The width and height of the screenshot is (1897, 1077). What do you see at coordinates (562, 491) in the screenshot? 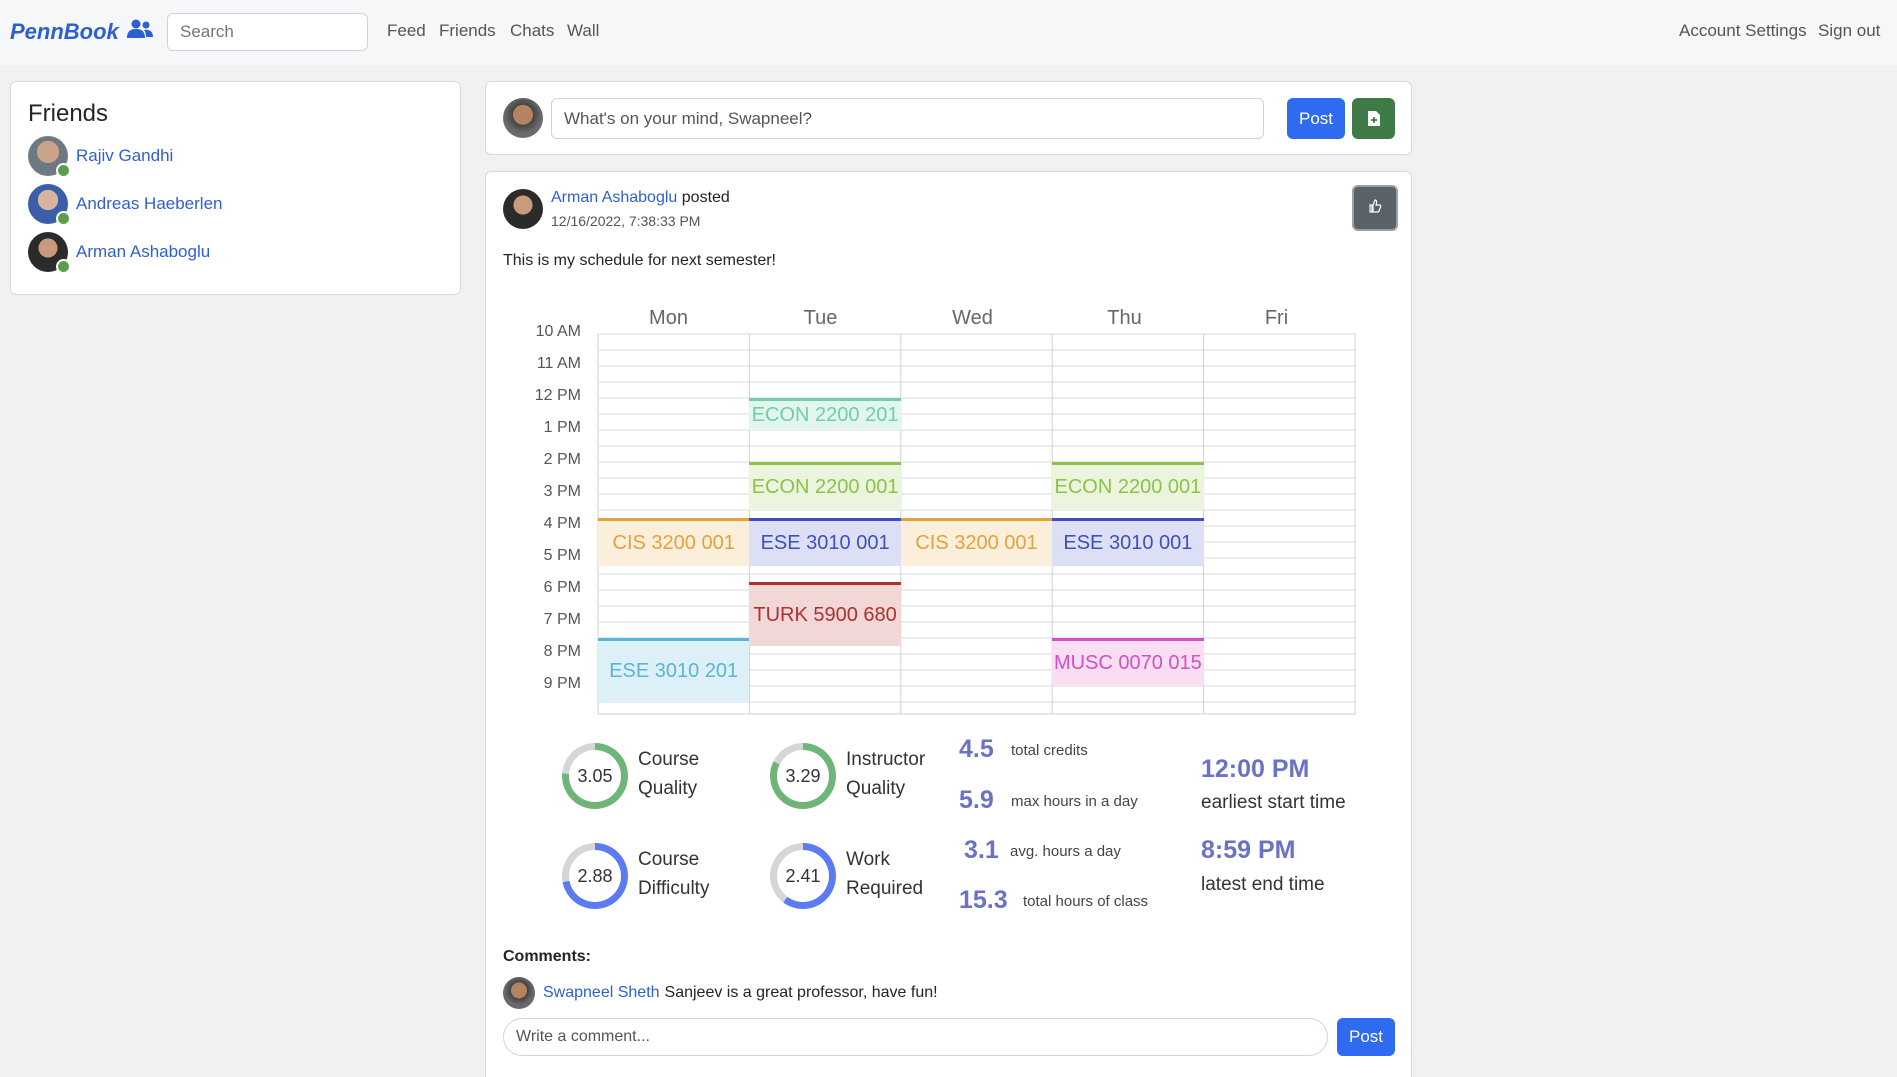
I see `time-label: 3 PM` at bounding box center [562, 491].